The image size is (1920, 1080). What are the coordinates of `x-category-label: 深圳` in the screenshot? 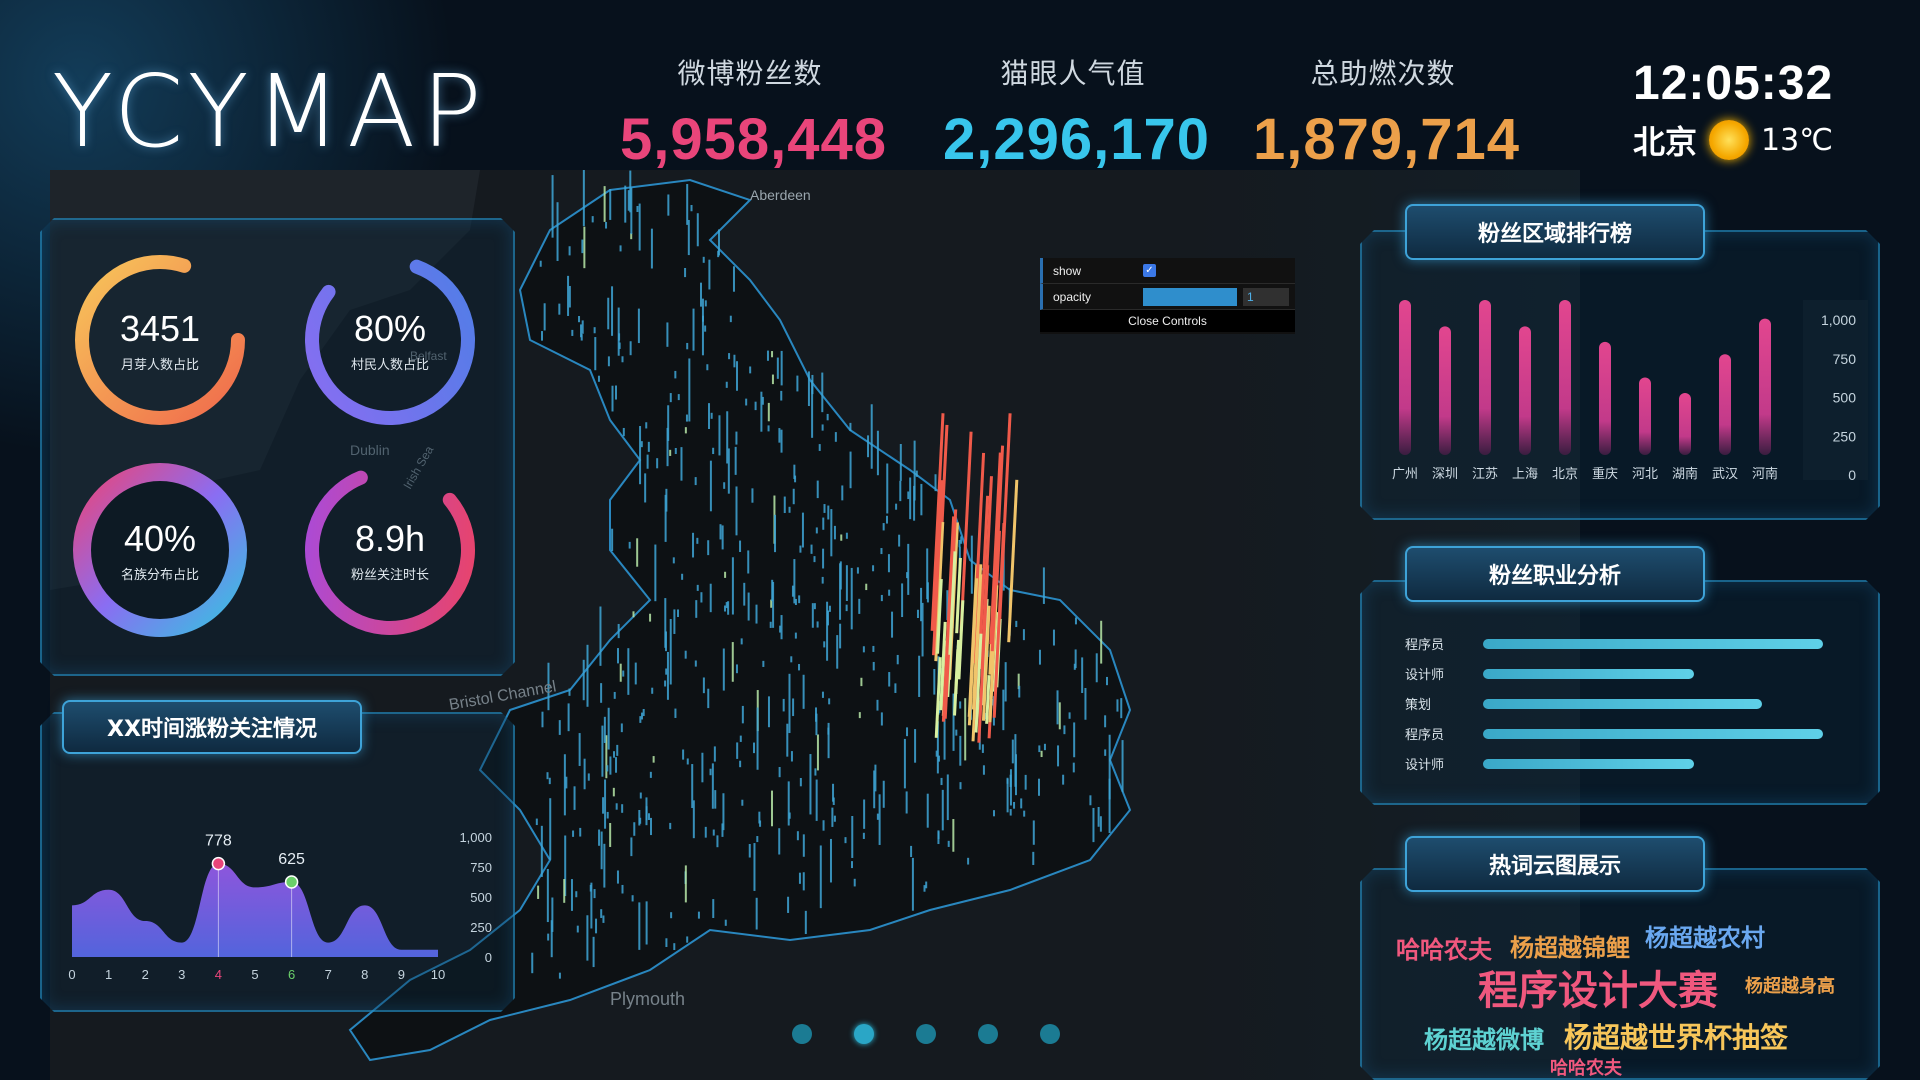 It's located at (1445, 474).